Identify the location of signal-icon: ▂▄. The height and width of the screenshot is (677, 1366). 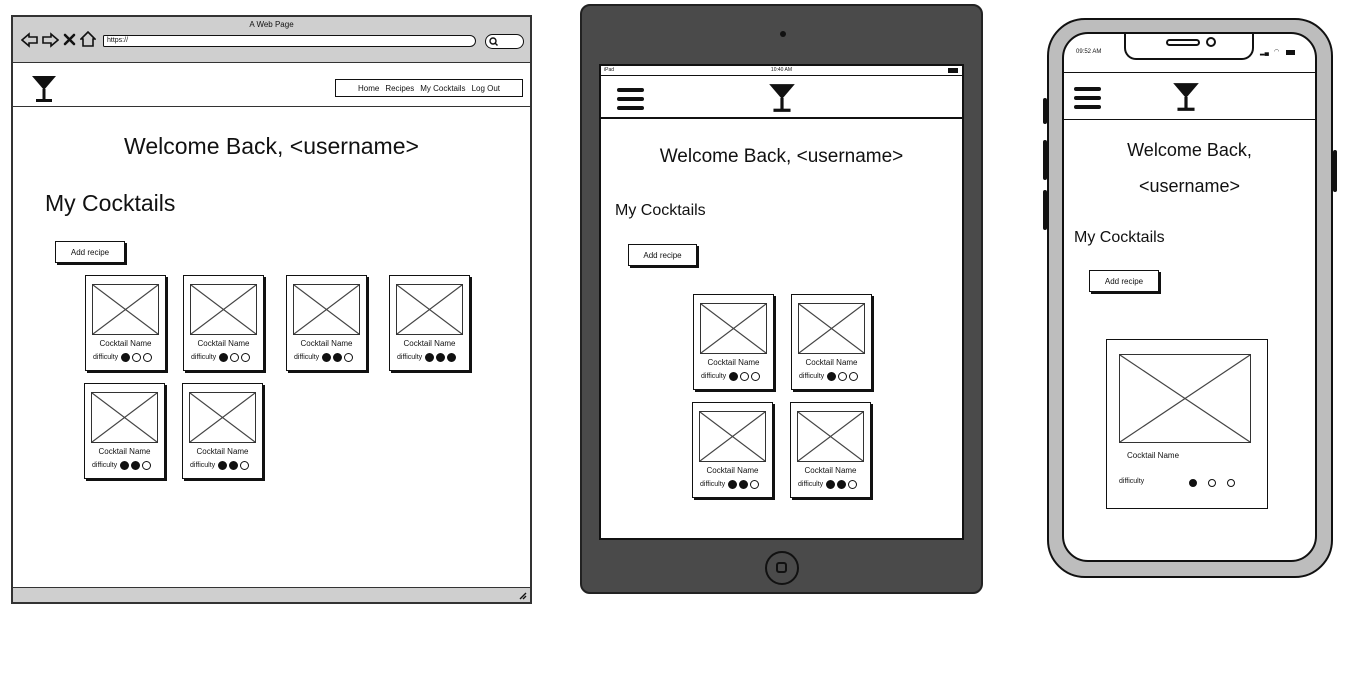
(1264, 53).